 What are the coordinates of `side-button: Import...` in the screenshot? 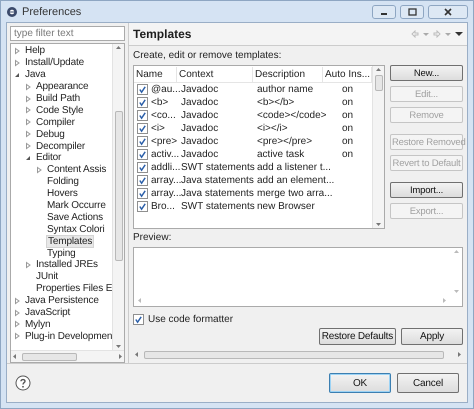 It's located at (426, 190).